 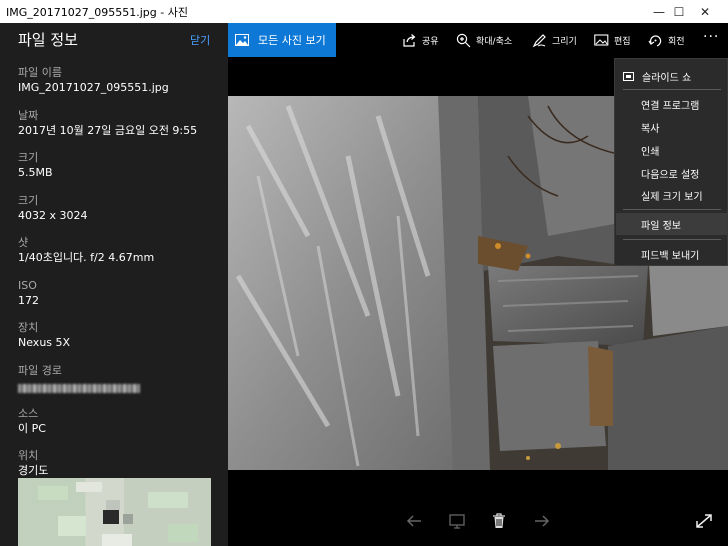 What do you see at coordinates (48, 40) in the screenshot?
I see `info-pane-title: 파일 정보` at bounding box center [48, 40].